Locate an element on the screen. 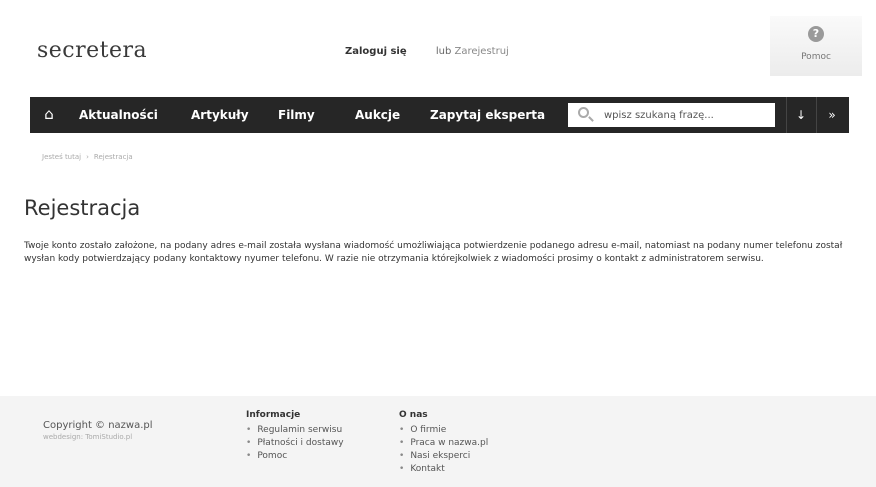  site-logo: secretera is located at coordinates (92, 50).